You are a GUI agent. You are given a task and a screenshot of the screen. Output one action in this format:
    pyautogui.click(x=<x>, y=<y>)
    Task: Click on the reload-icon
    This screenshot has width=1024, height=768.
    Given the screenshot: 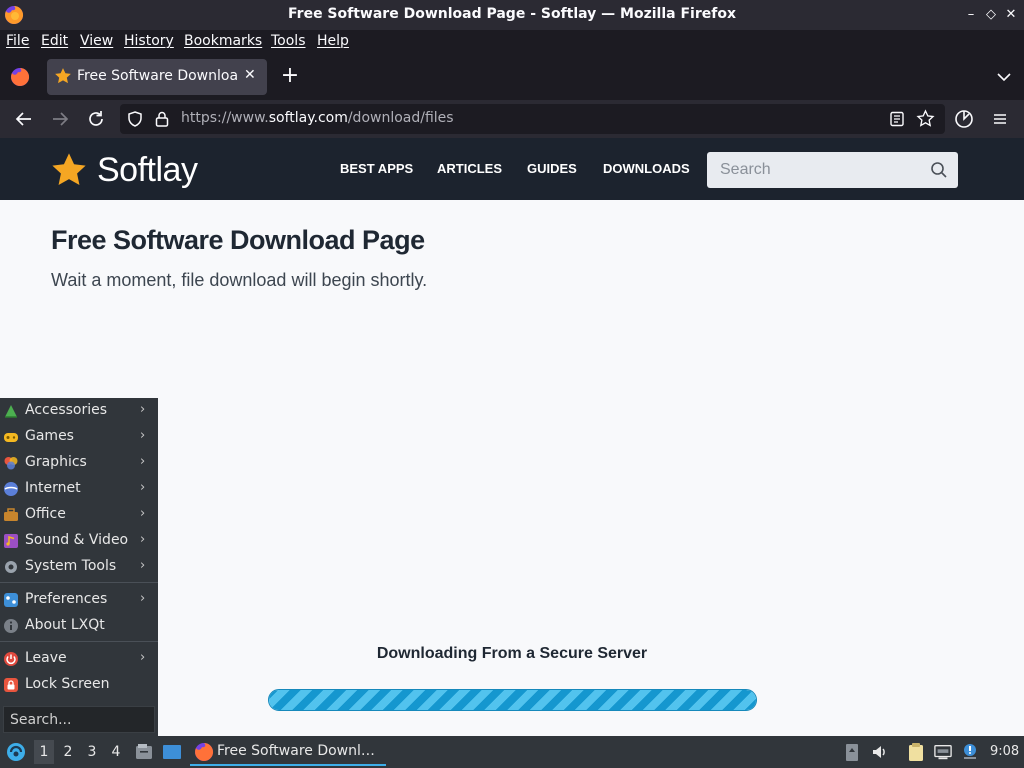 What is the action you would take?
    pyautogui.click(x=96, y=119)
    